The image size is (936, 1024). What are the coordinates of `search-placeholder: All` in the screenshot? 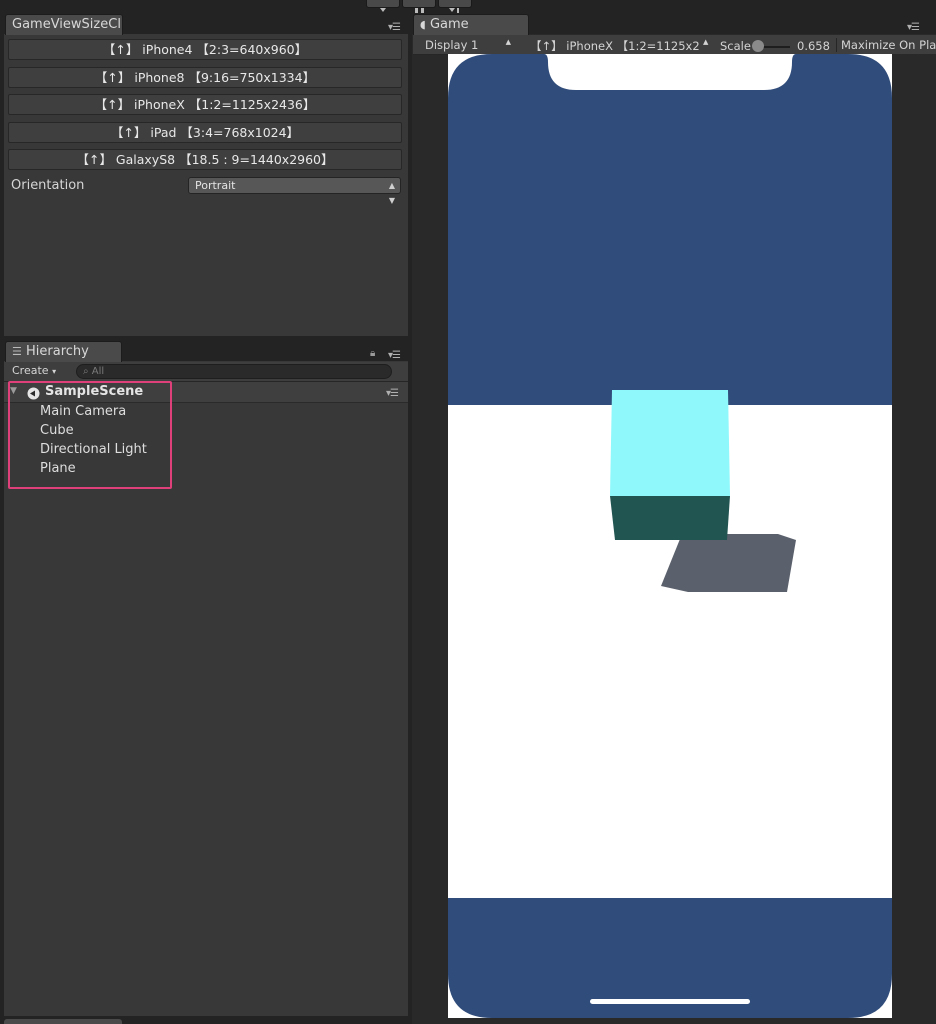 It's located at (98, 371).